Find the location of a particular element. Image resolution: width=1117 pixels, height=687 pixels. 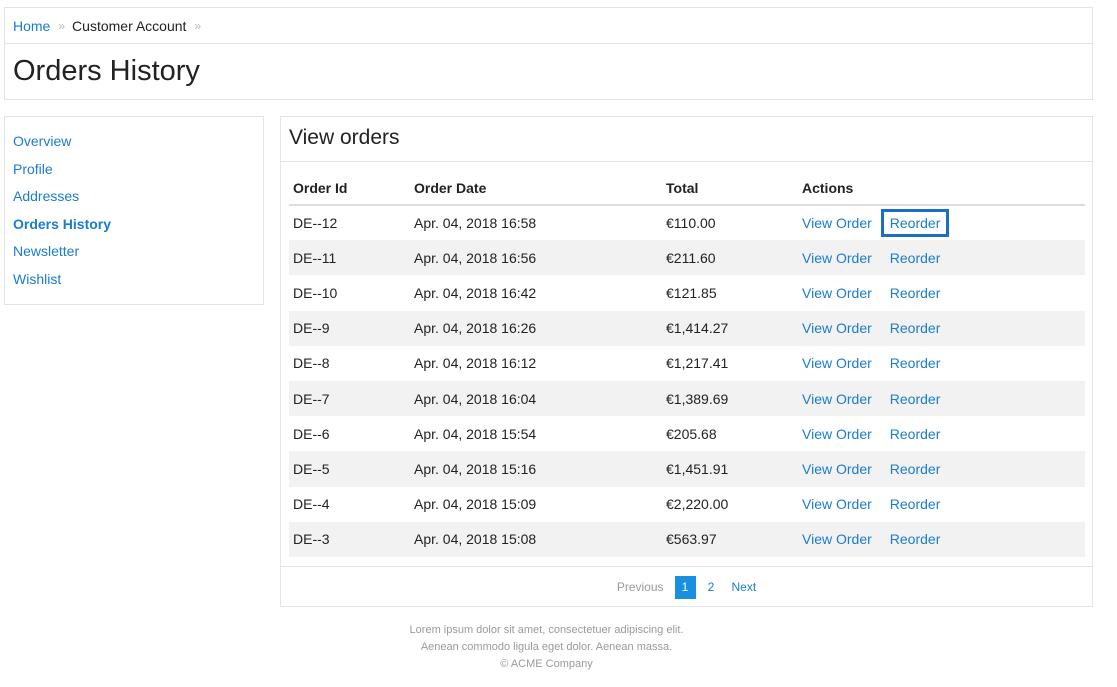

sidebar-item-addresses: Addresses is located at coordinates (134, 197).